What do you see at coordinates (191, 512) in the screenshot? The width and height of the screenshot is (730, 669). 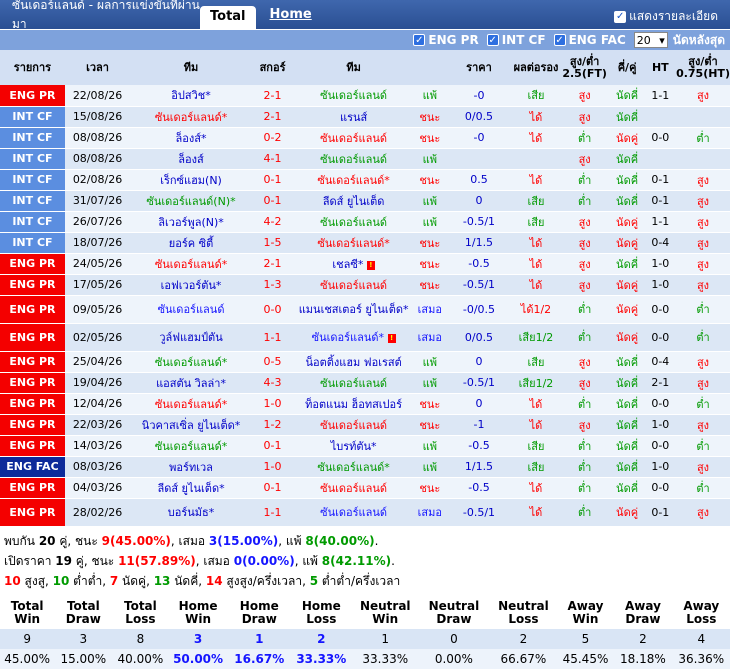 I see `home-team: บอร์นมัธ*` at bounding box center [191, 512].